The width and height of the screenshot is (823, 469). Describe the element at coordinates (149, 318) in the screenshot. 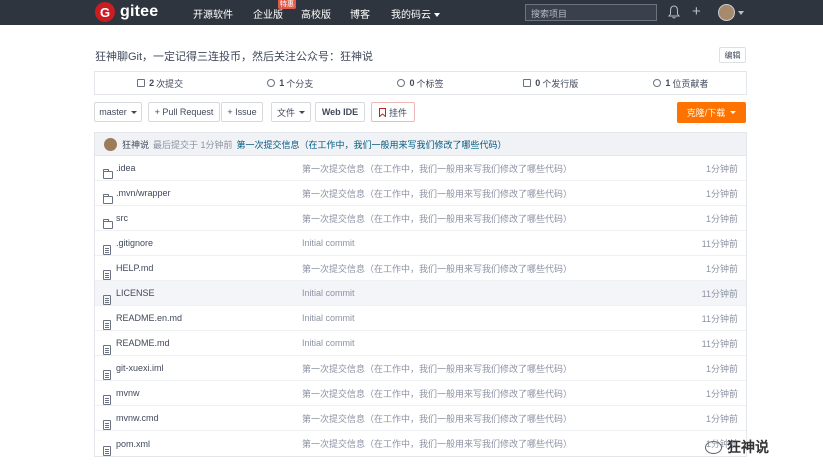

I see `file-name-link: README.en.md` at that location.